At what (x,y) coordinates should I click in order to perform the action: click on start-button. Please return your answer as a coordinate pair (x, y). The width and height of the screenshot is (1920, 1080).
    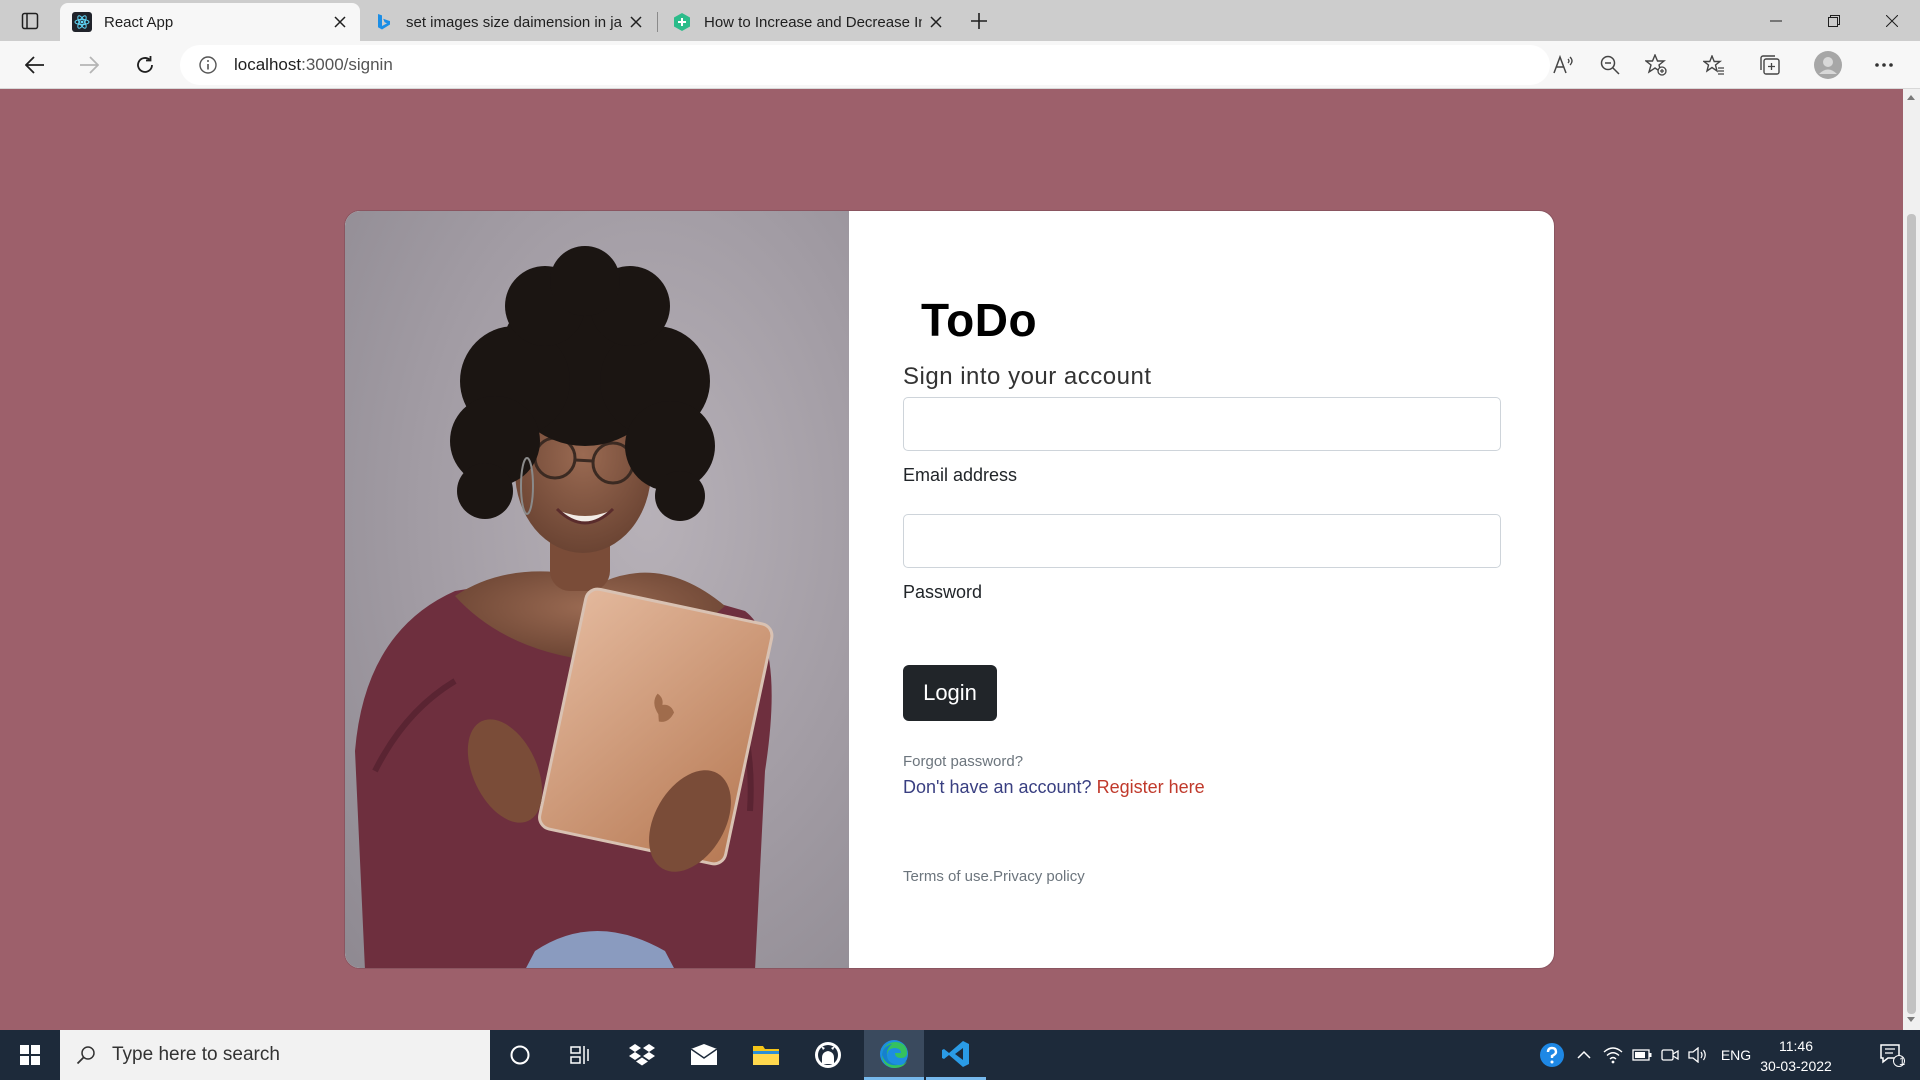
    Looking at the image, I should click on (30, 1055).